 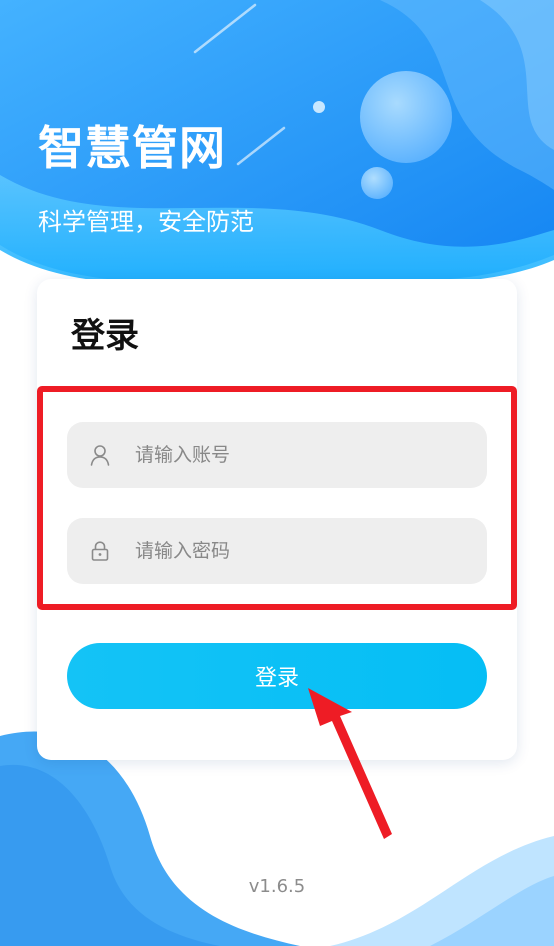 What do you see at coordinates (146, 222) in the screenshot?
I see `app-subtitle: 科学管理，安全防范` at bounding box center [146, 222].